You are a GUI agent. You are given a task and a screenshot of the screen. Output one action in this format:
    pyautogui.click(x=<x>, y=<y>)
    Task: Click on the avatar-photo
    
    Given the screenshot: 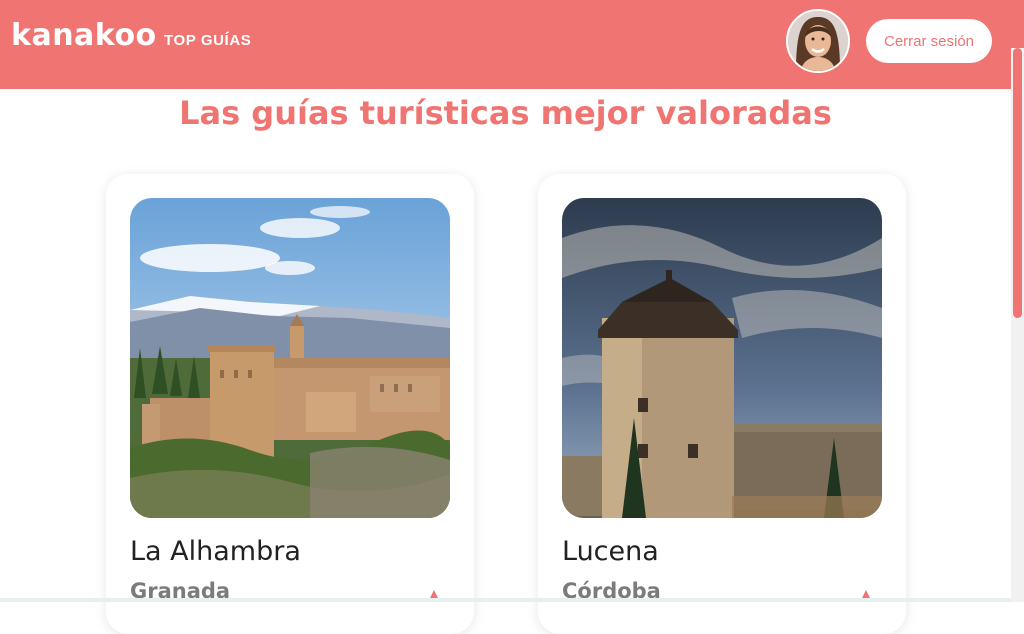 What is the action you would take?
    pyautogui.click(x=818, y=41)
    